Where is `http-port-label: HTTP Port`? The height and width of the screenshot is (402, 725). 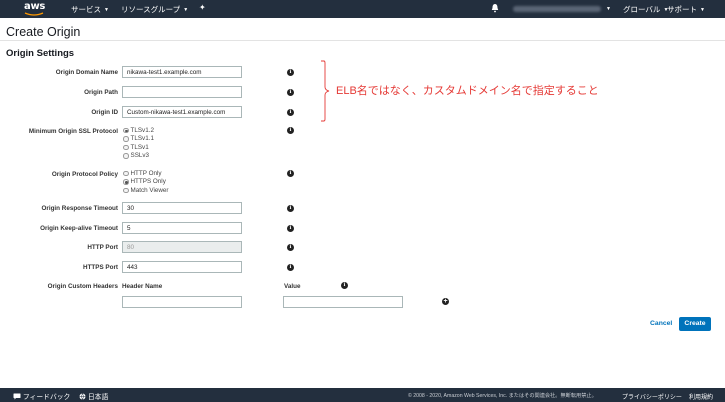 http-port-label: HTTP Port is located at coordinates (102, 247).